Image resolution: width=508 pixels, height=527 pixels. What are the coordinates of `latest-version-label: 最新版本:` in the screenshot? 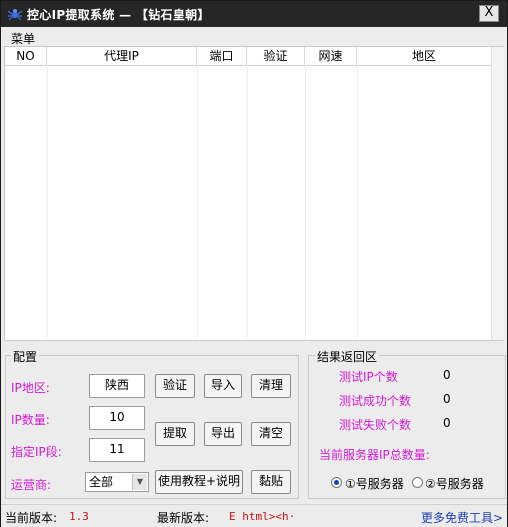 It's located at (183, 518).